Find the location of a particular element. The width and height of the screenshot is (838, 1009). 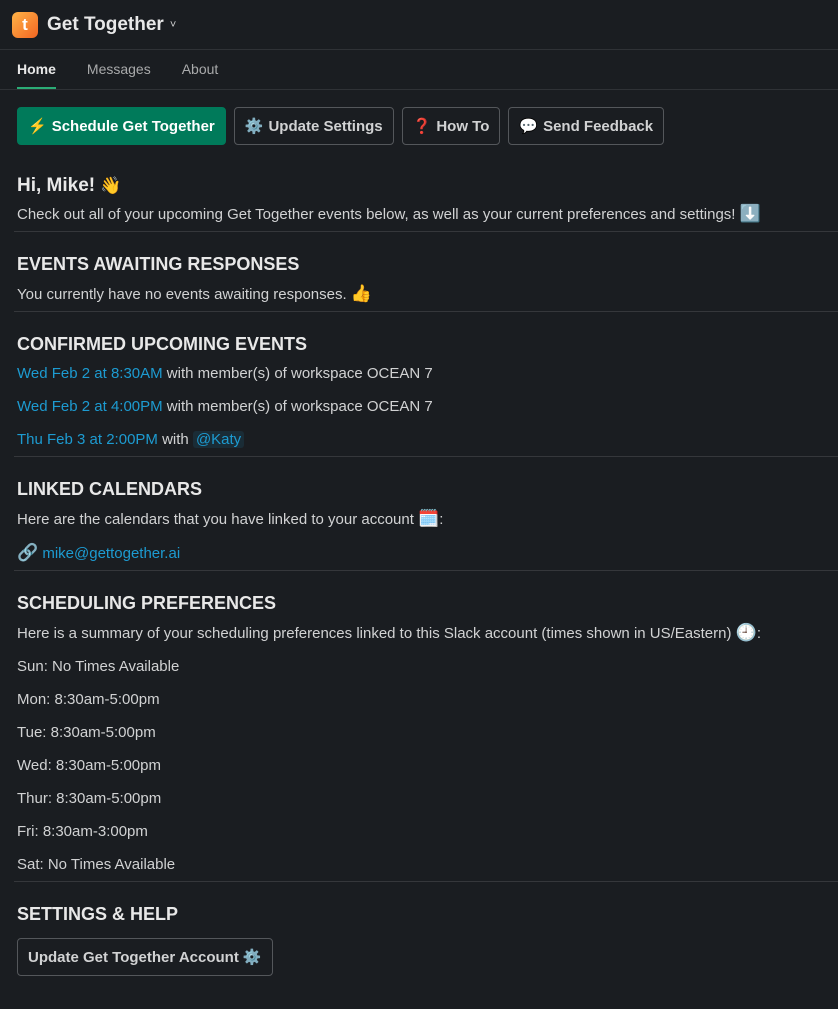

greeting-title: Hi, Mike! 👋 is located at coordinates (69, 185).